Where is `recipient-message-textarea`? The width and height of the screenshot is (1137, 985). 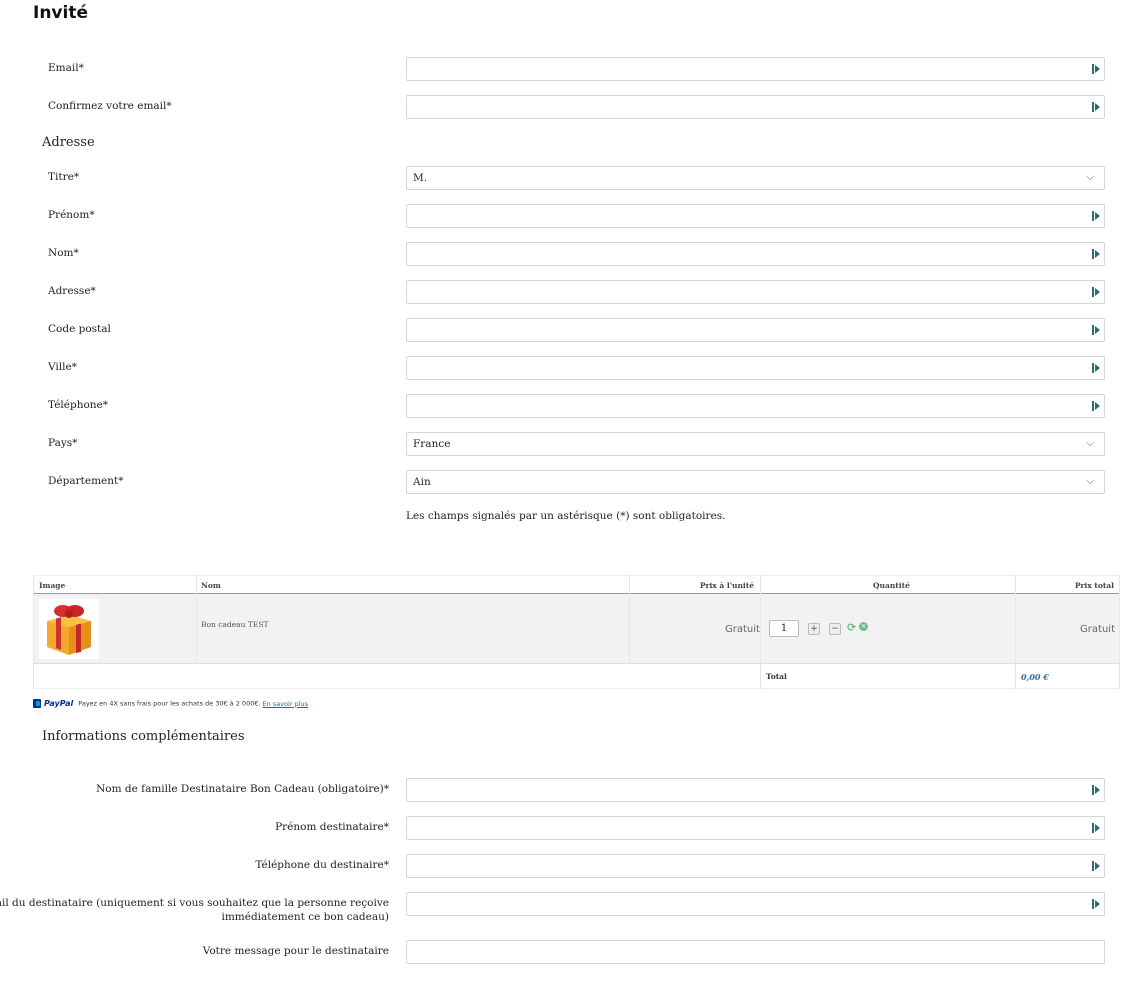 recipient-message-textarea is located at coordinates (755, 952).